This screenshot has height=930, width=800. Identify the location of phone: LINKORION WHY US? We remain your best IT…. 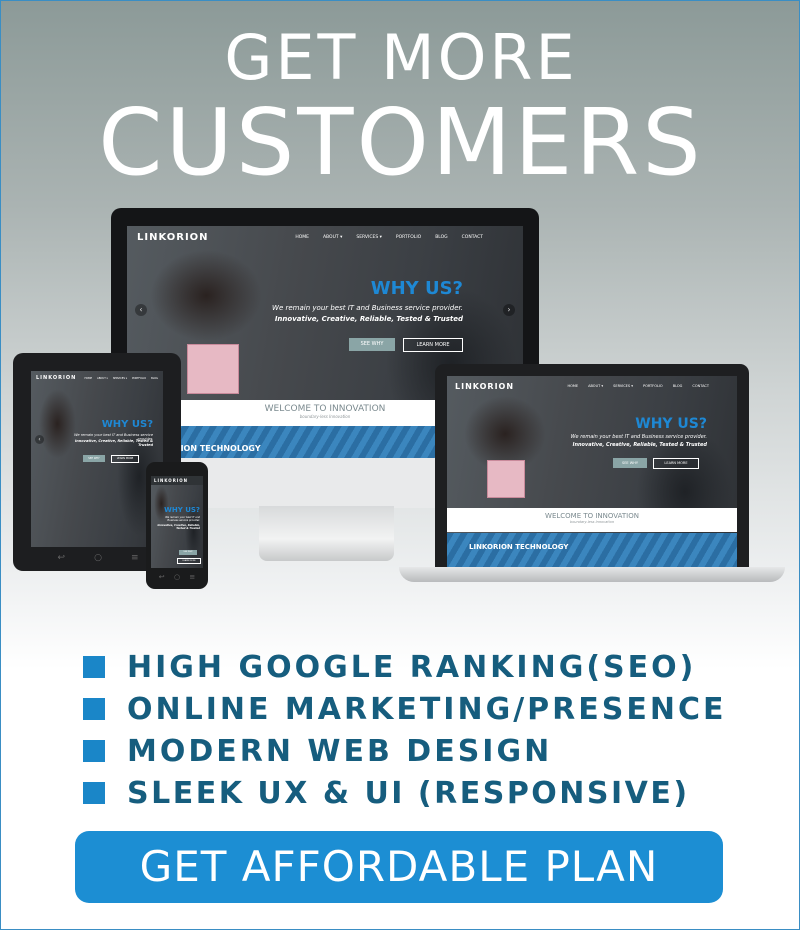
(177, 525).